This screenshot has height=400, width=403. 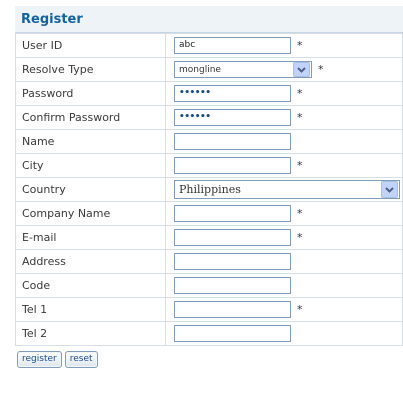 I want to click on resolve-type-select: mongline, so click(x=243, y=69).